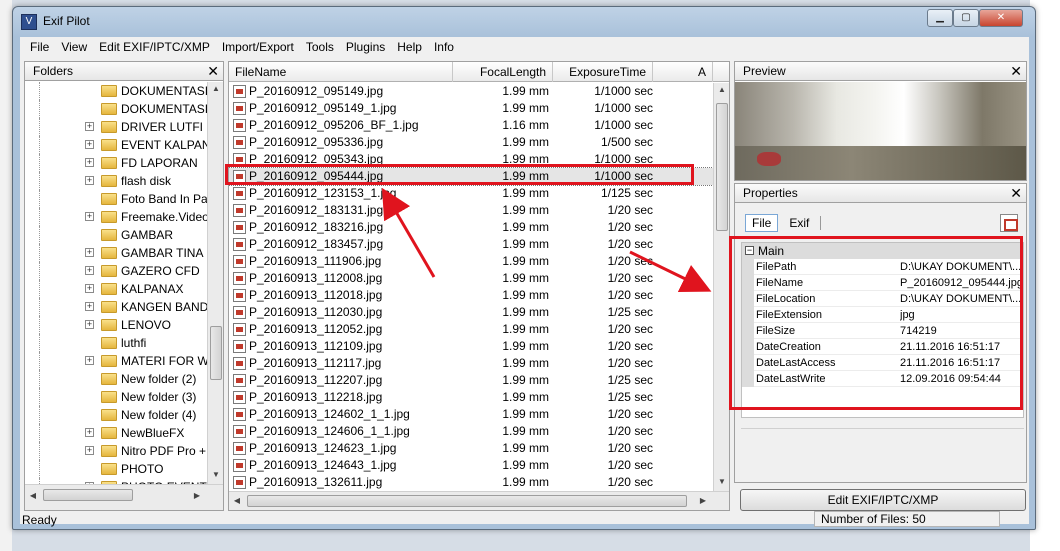 The image size is (1060, 551). What do you see at coordinates (88, 495) in the screenshot?
I see `folders-hscroll-thumb` at bounding box center [88, 495].